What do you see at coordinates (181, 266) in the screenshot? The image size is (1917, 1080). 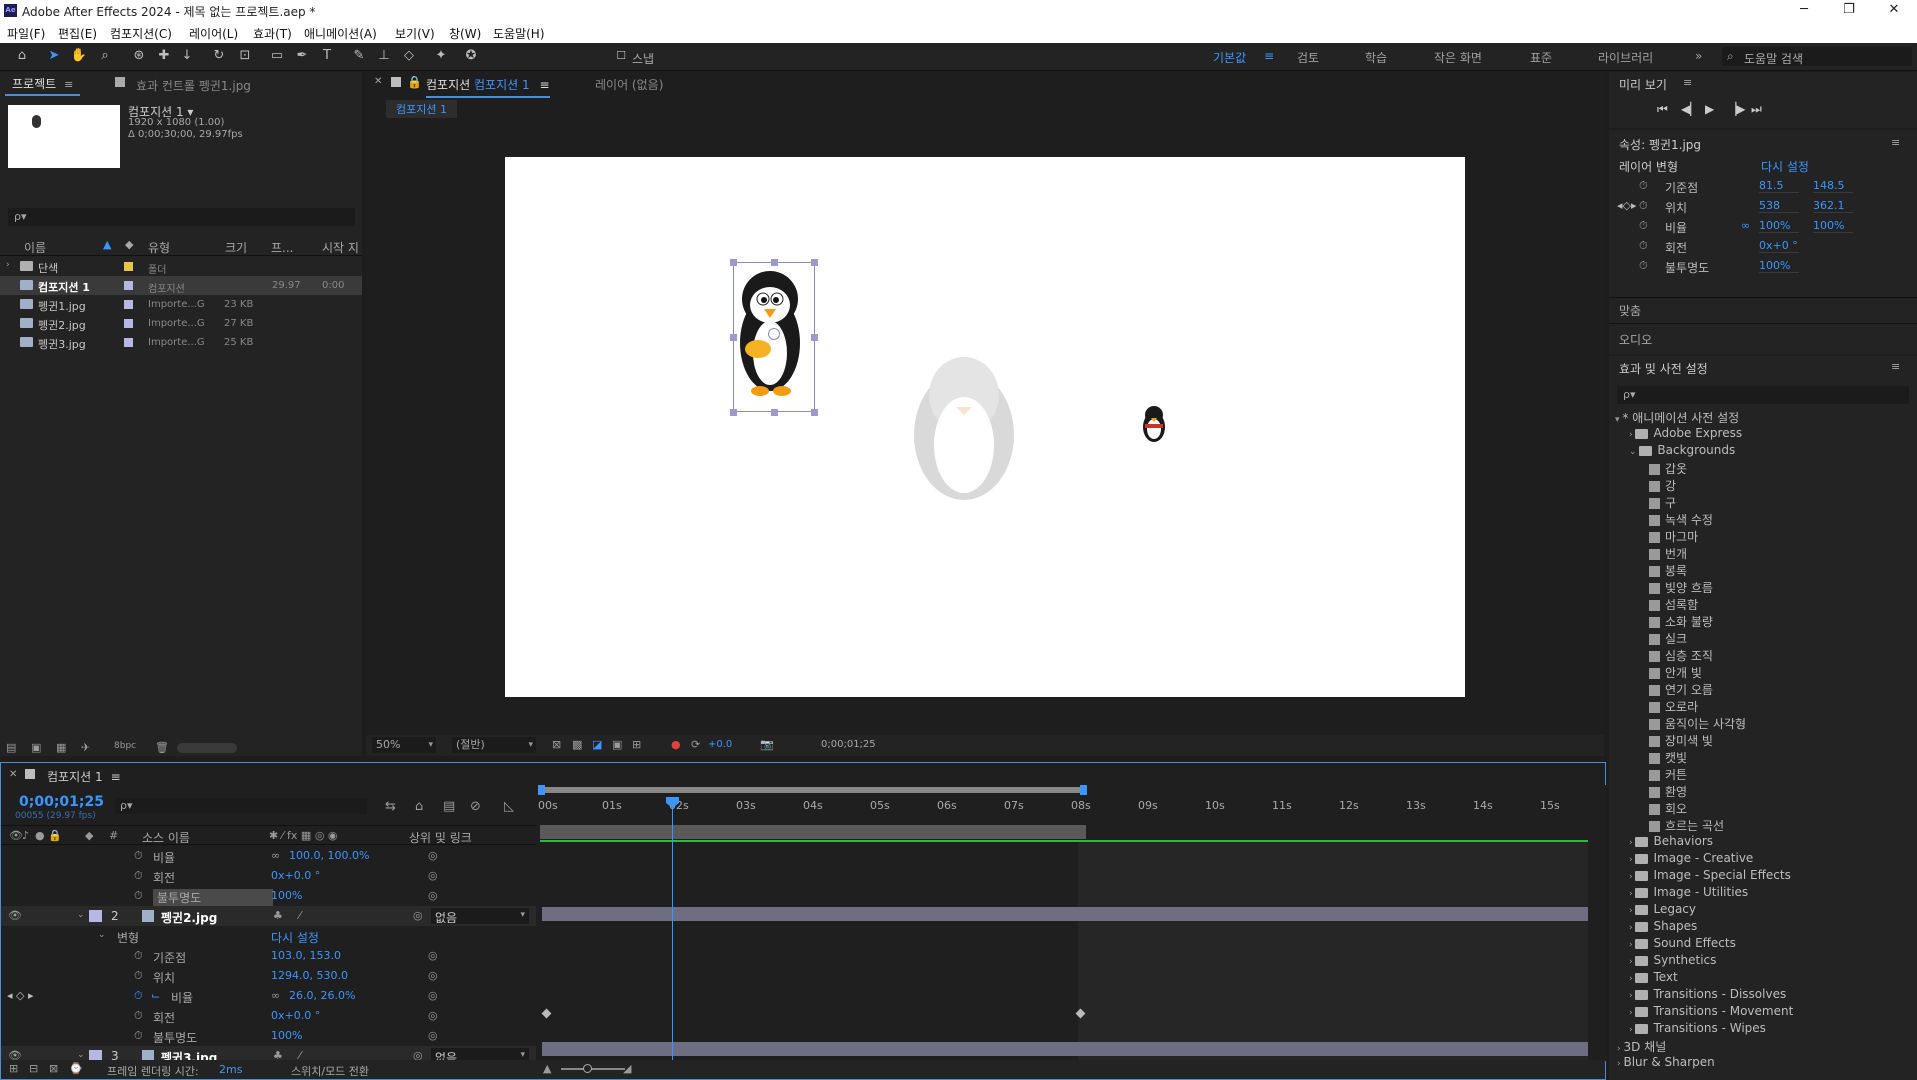 I see `project-item: › 단색 폴더` at bounding box center [181, 266].